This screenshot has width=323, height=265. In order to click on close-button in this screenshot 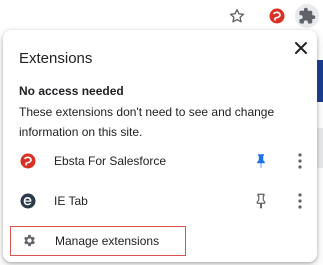, I will do `click(301, 48)`.